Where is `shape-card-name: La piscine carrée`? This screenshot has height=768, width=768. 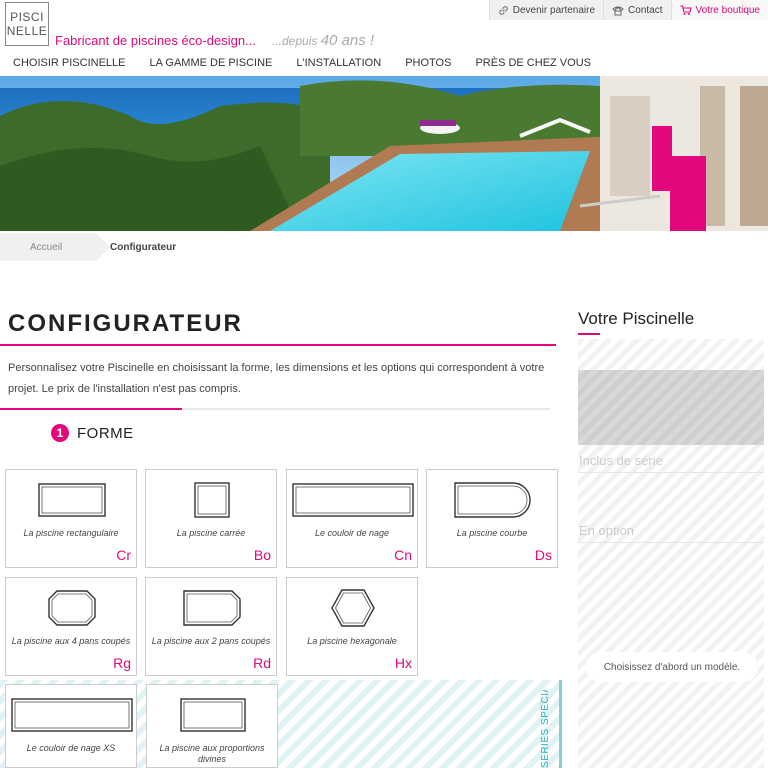 shape-card-name: La piscine carrée is located at coordinates (211, 533).